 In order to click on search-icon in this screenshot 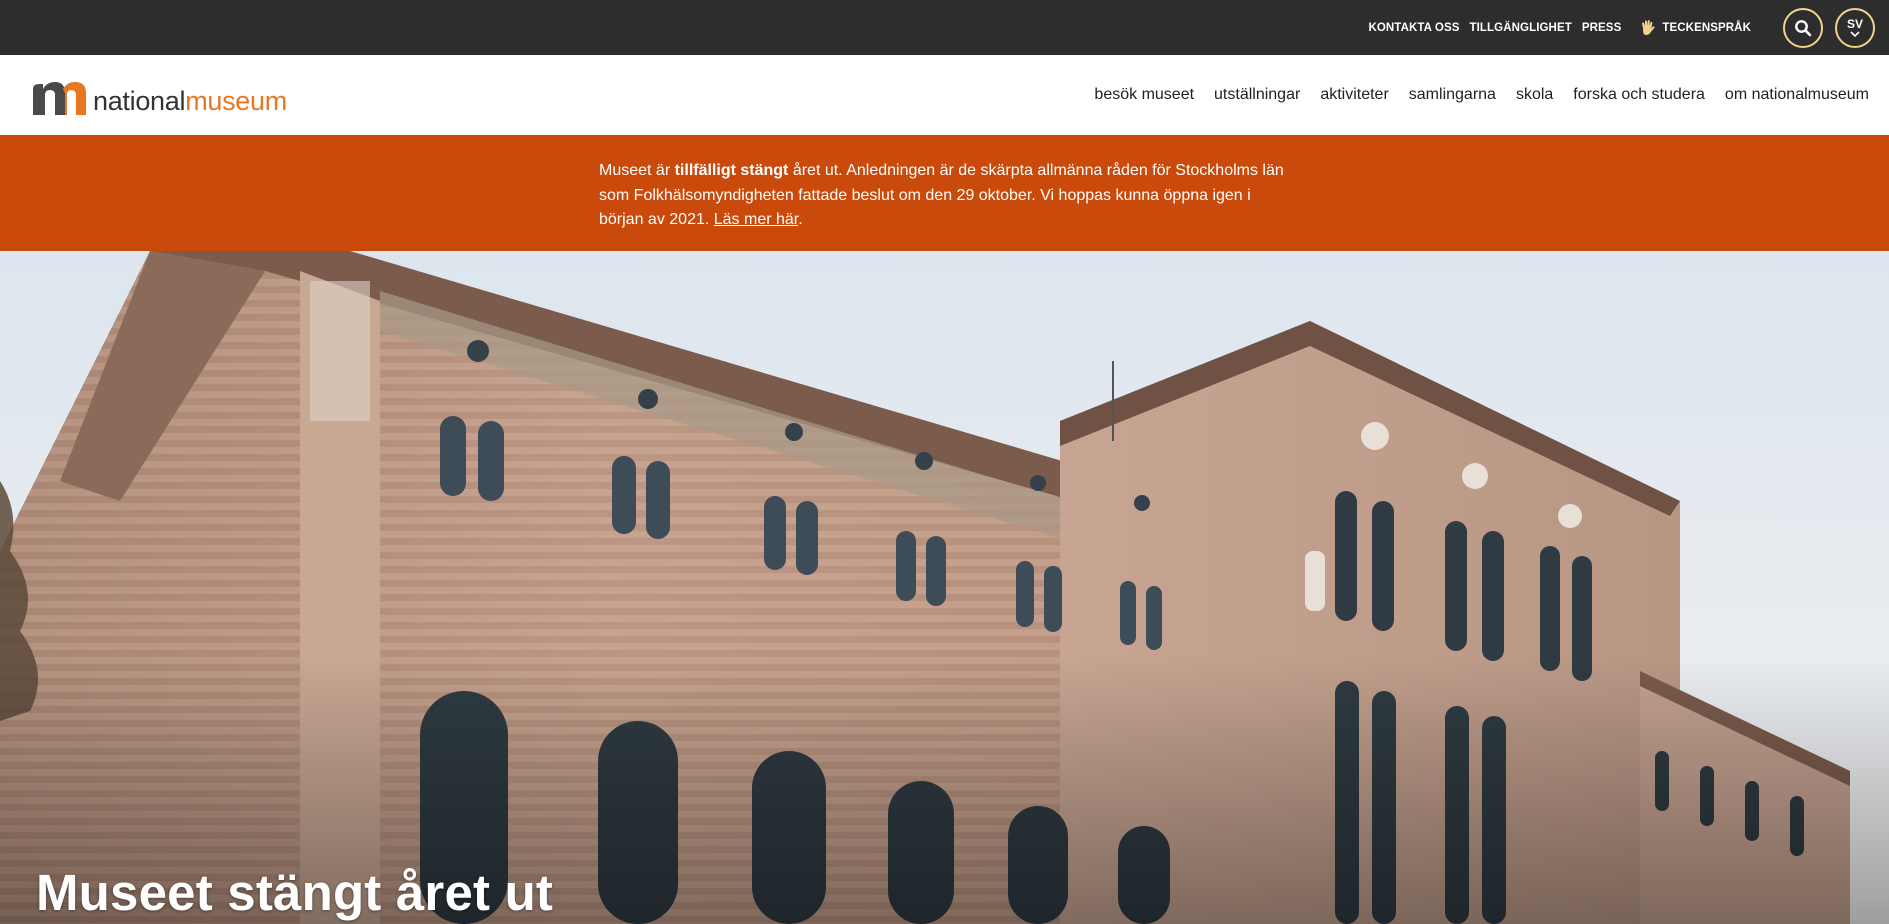, I will do `click(1803, 27)`.